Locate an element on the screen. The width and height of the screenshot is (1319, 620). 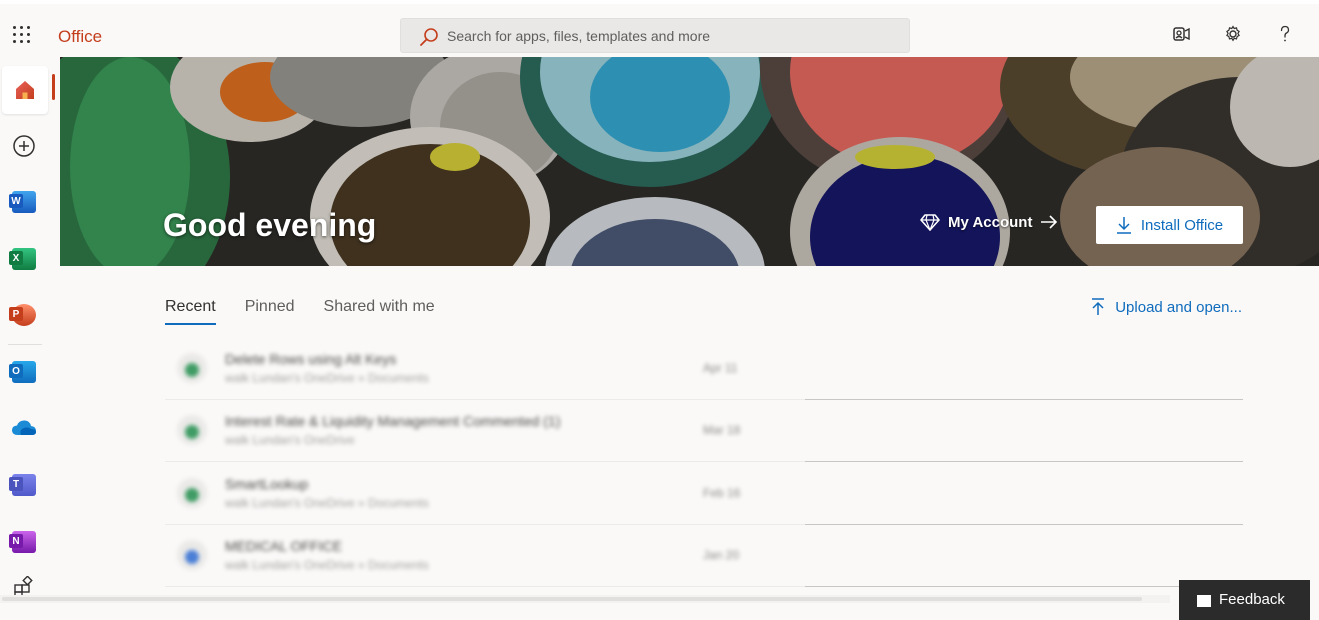
excel-icon: X is located at coordinates (22, 259).